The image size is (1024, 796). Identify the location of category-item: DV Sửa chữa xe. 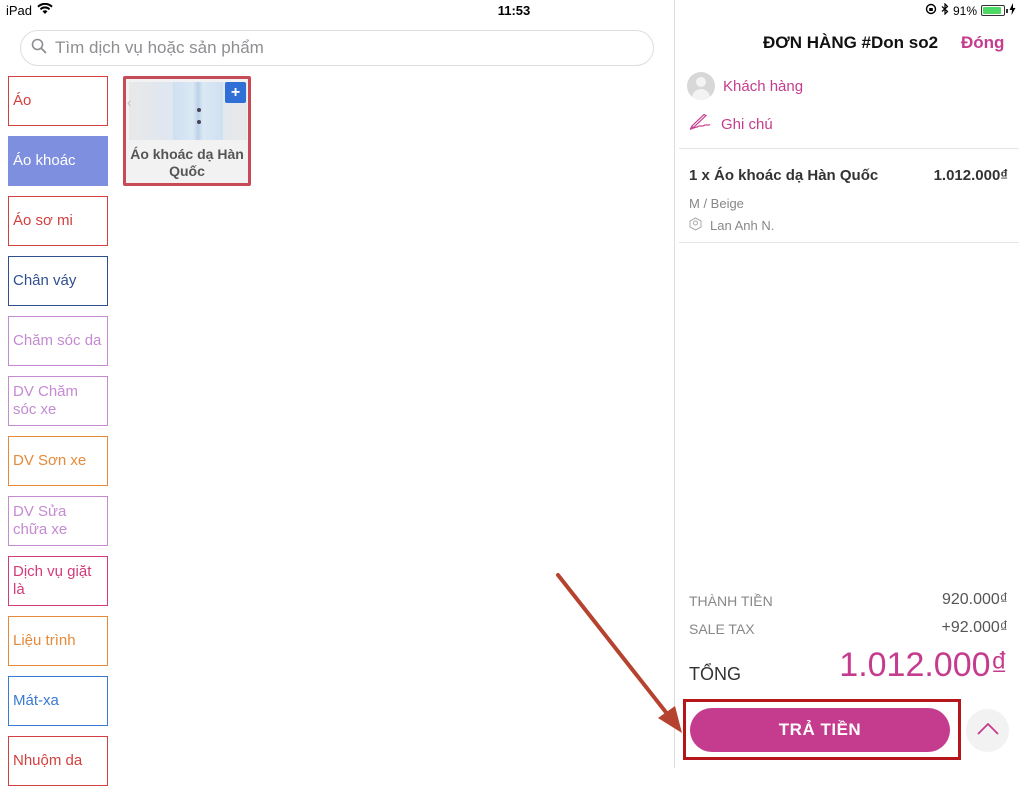
(58, 521).